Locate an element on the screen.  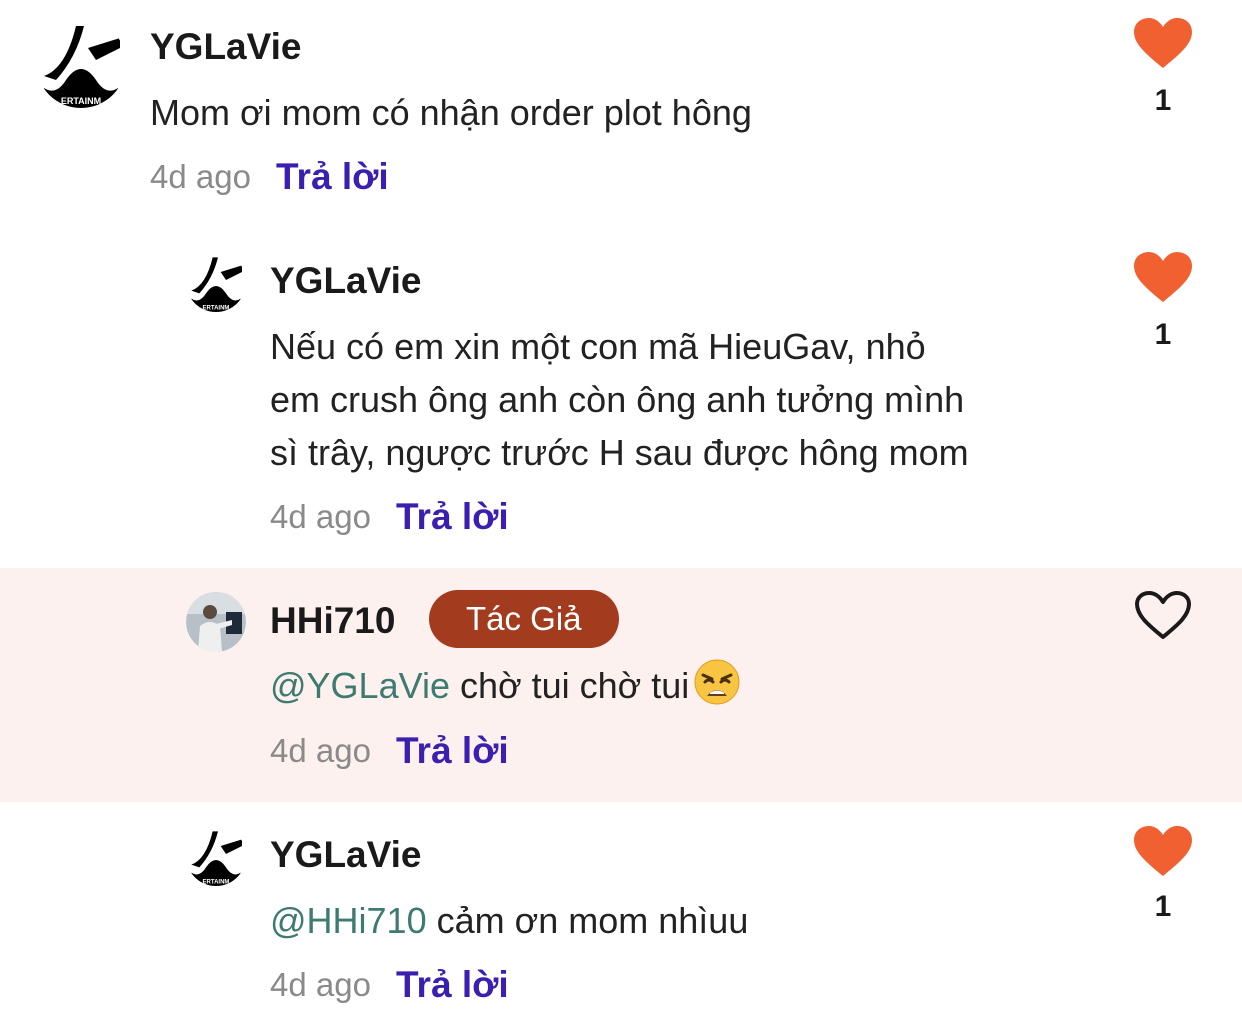
comment-text: @YGLaVie chờ tui chờ tui is located at coordinates (505, 689).